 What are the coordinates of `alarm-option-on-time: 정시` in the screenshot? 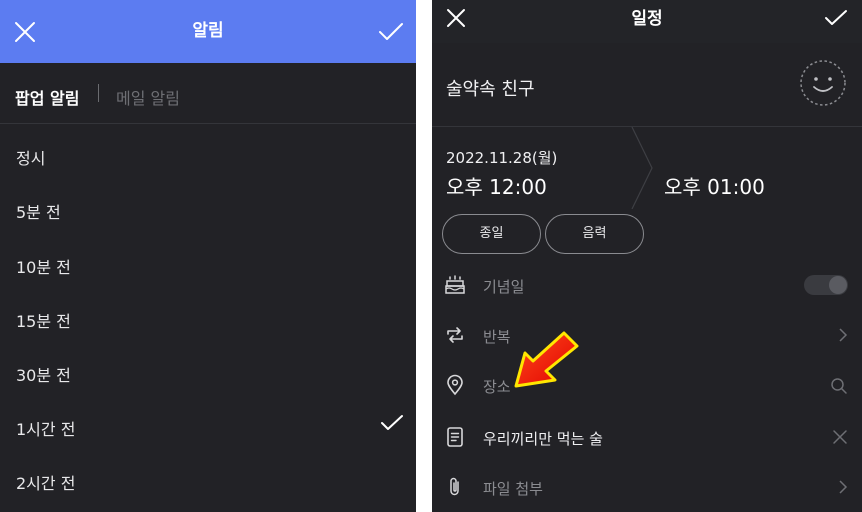 It's located at (208, 155).